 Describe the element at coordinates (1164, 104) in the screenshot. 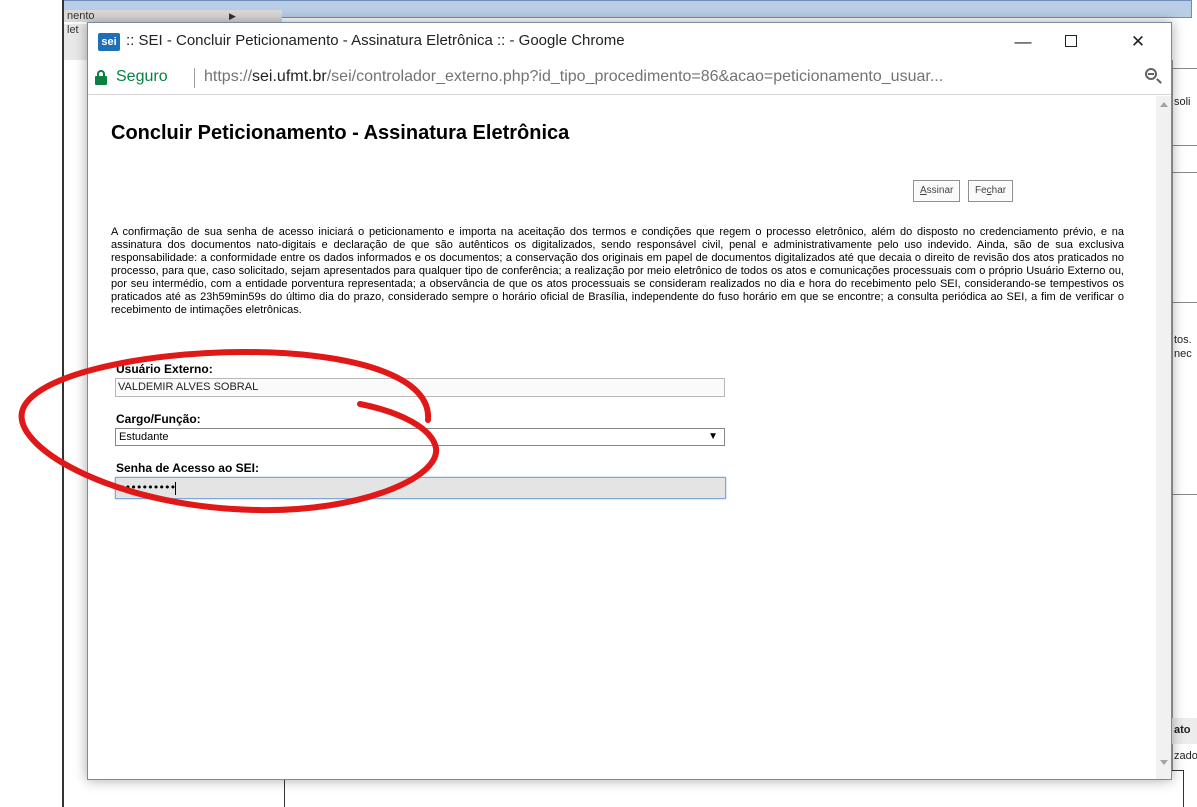

I see `scroll-up-icon` at that location.